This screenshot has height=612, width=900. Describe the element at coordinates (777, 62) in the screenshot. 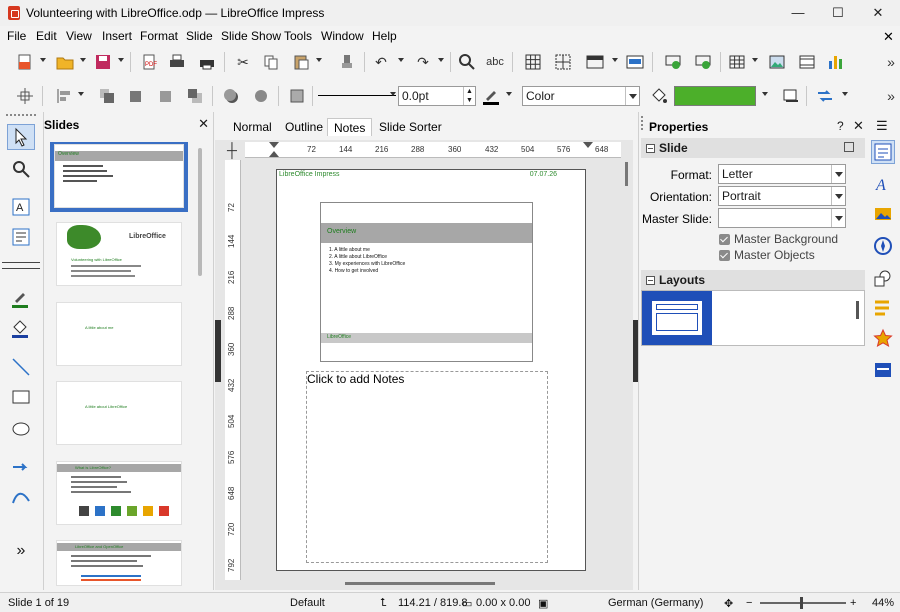

I see `insert-image-icon` at that location.